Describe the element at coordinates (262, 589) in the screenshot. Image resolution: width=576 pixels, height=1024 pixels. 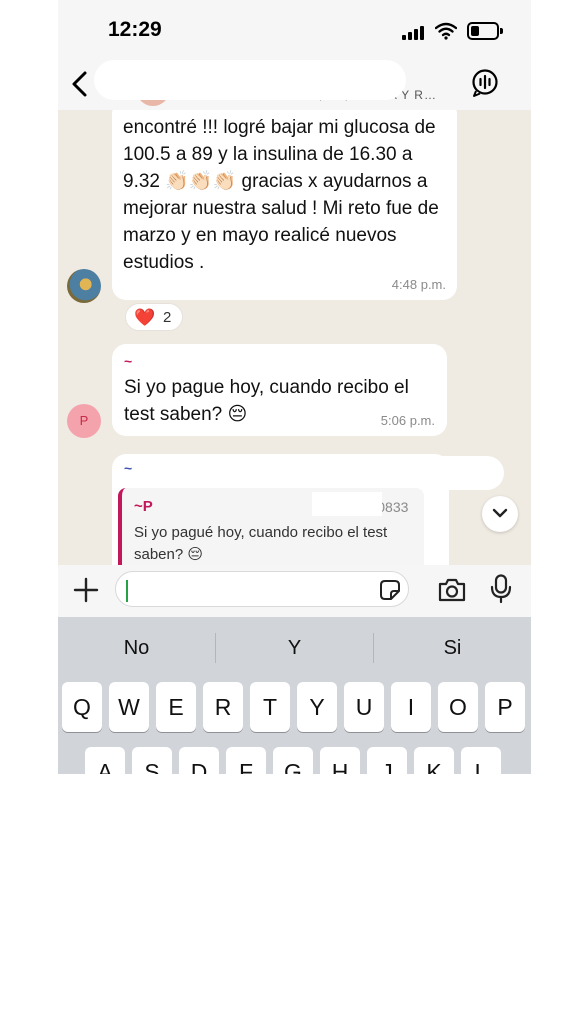
I see `message-input-field` at that location.